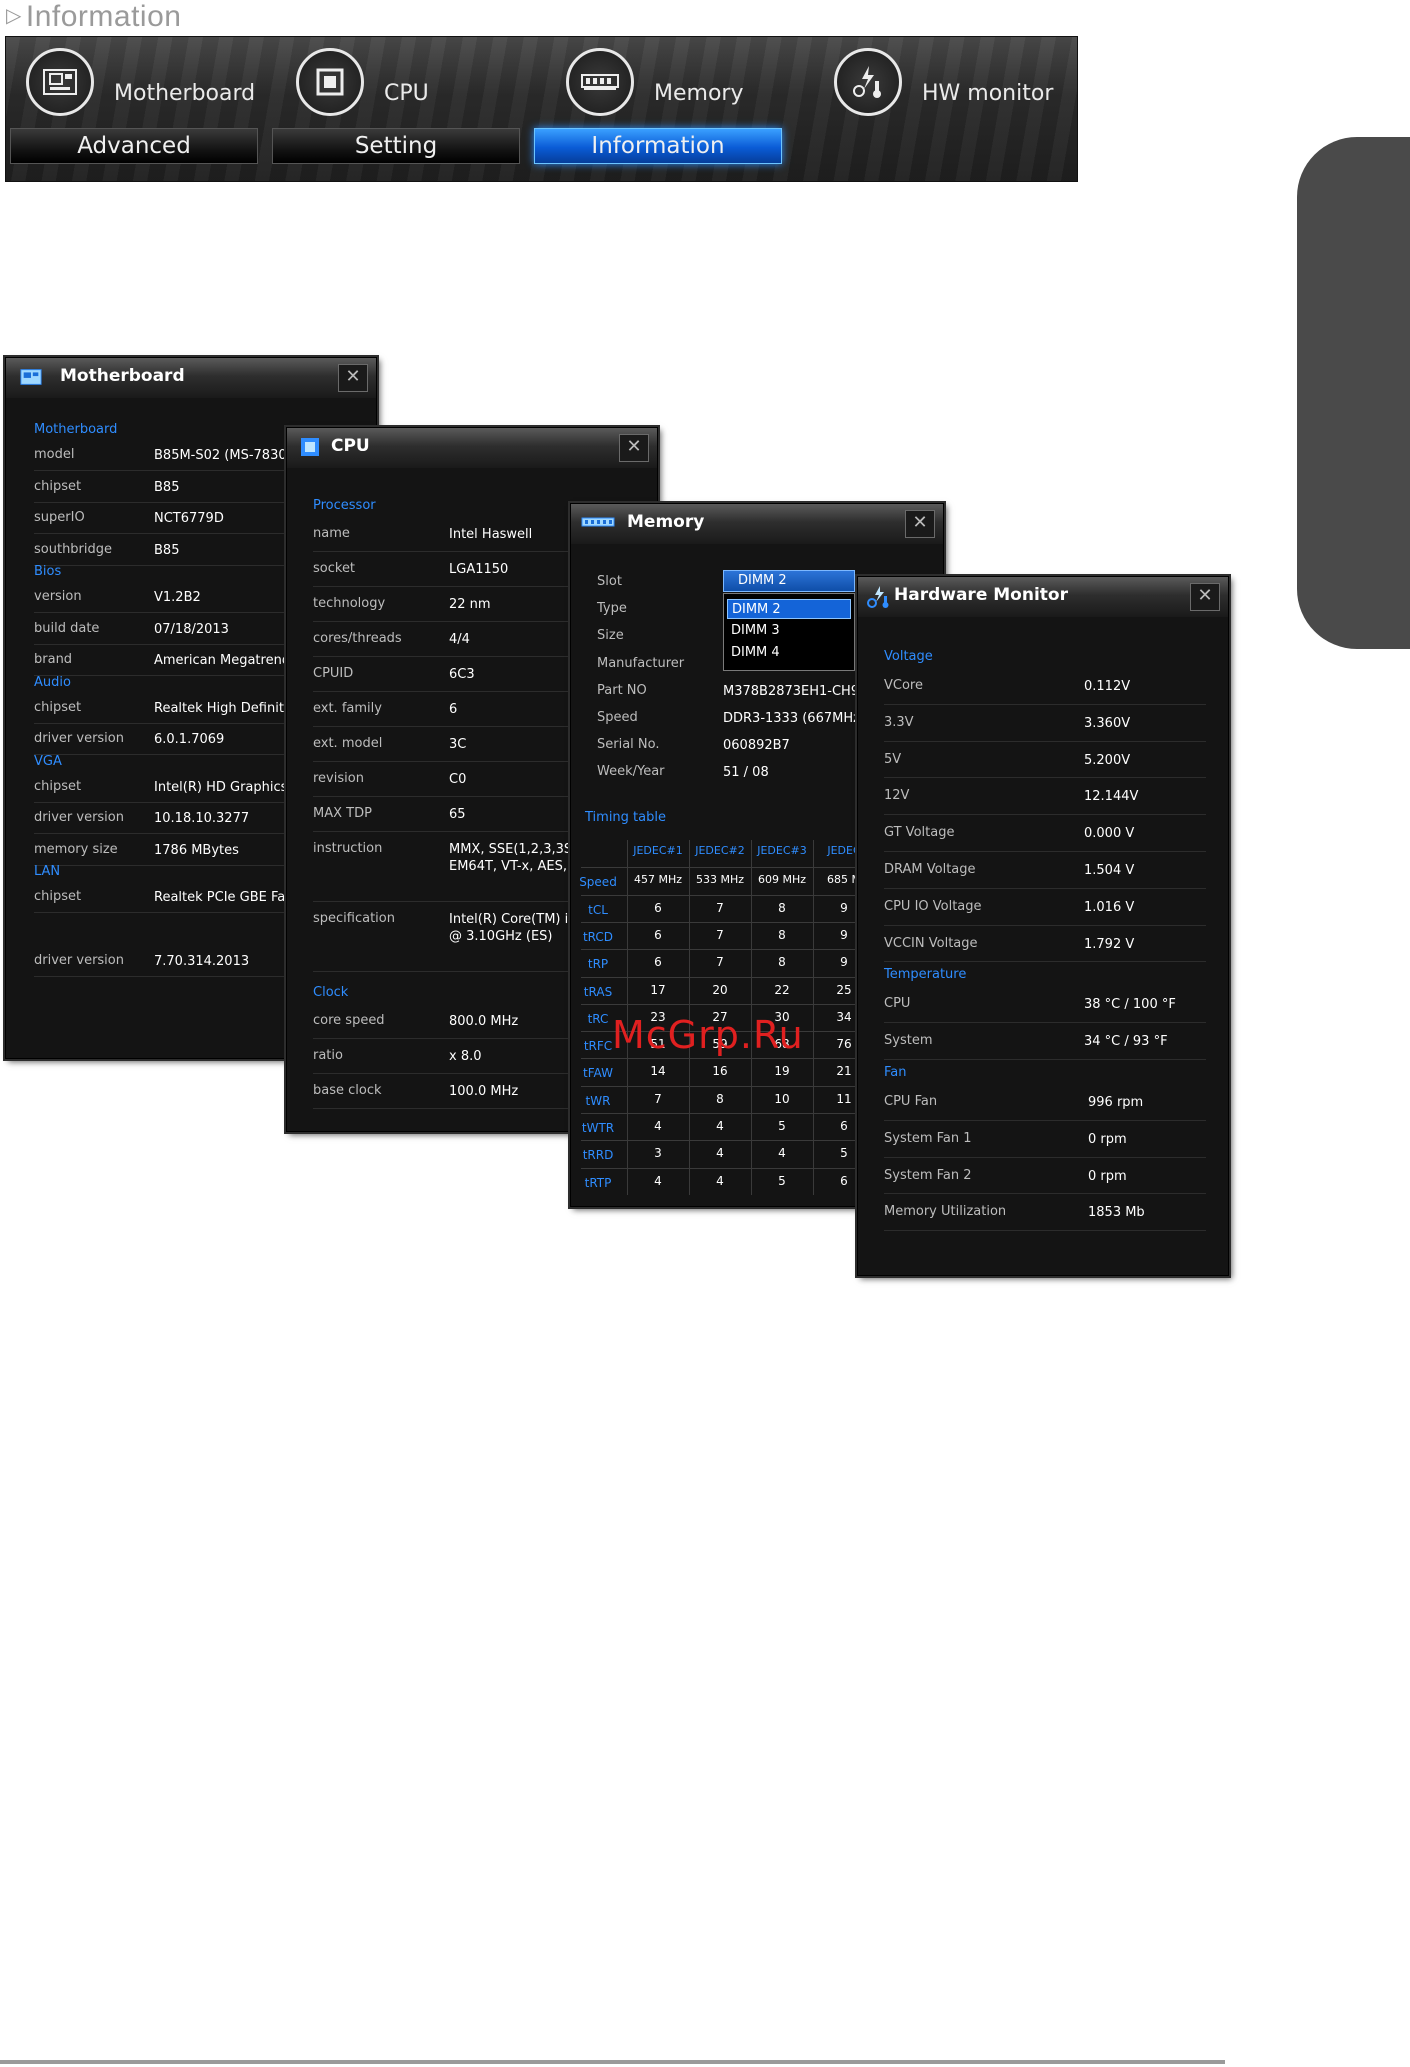 The width and height of the screenshot is (1410, 2067). What do you see at coordinates (191, 629) in the screenshot?
I see `row-value: 07/18/2013` at bounding box center [191, 629].